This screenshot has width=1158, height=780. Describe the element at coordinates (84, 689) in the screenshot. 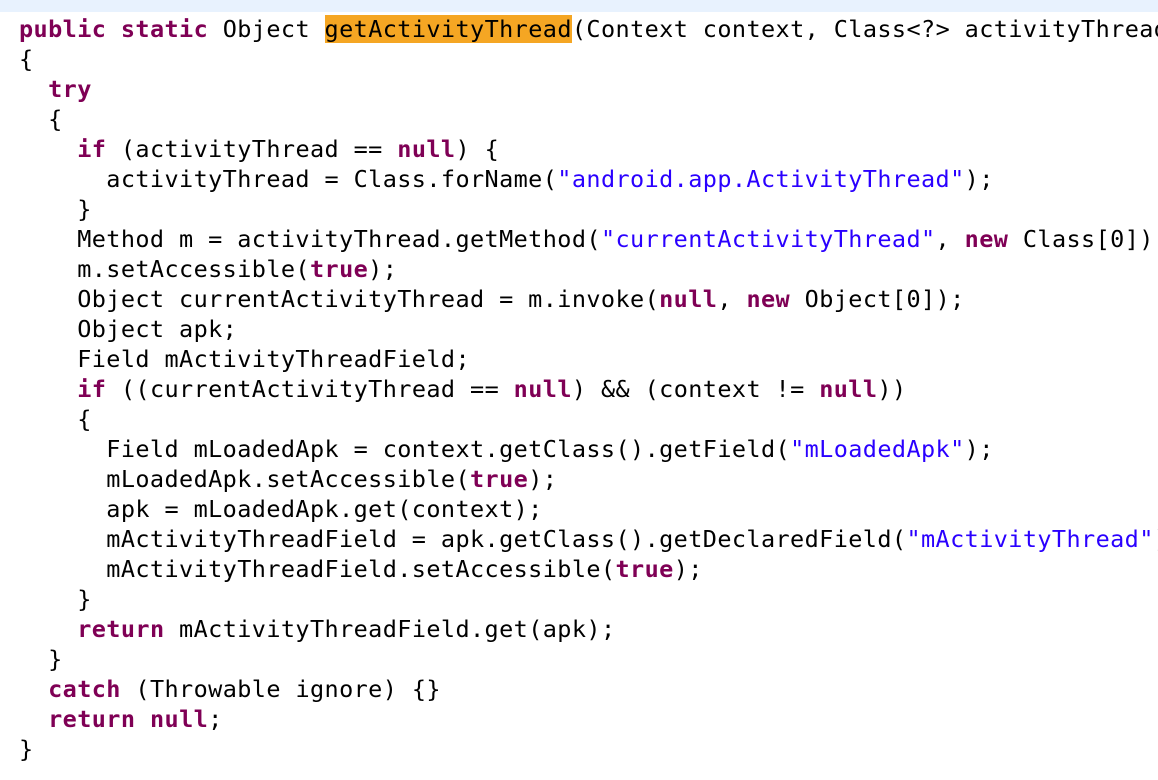

I see `keyword-token: catch` at that location.